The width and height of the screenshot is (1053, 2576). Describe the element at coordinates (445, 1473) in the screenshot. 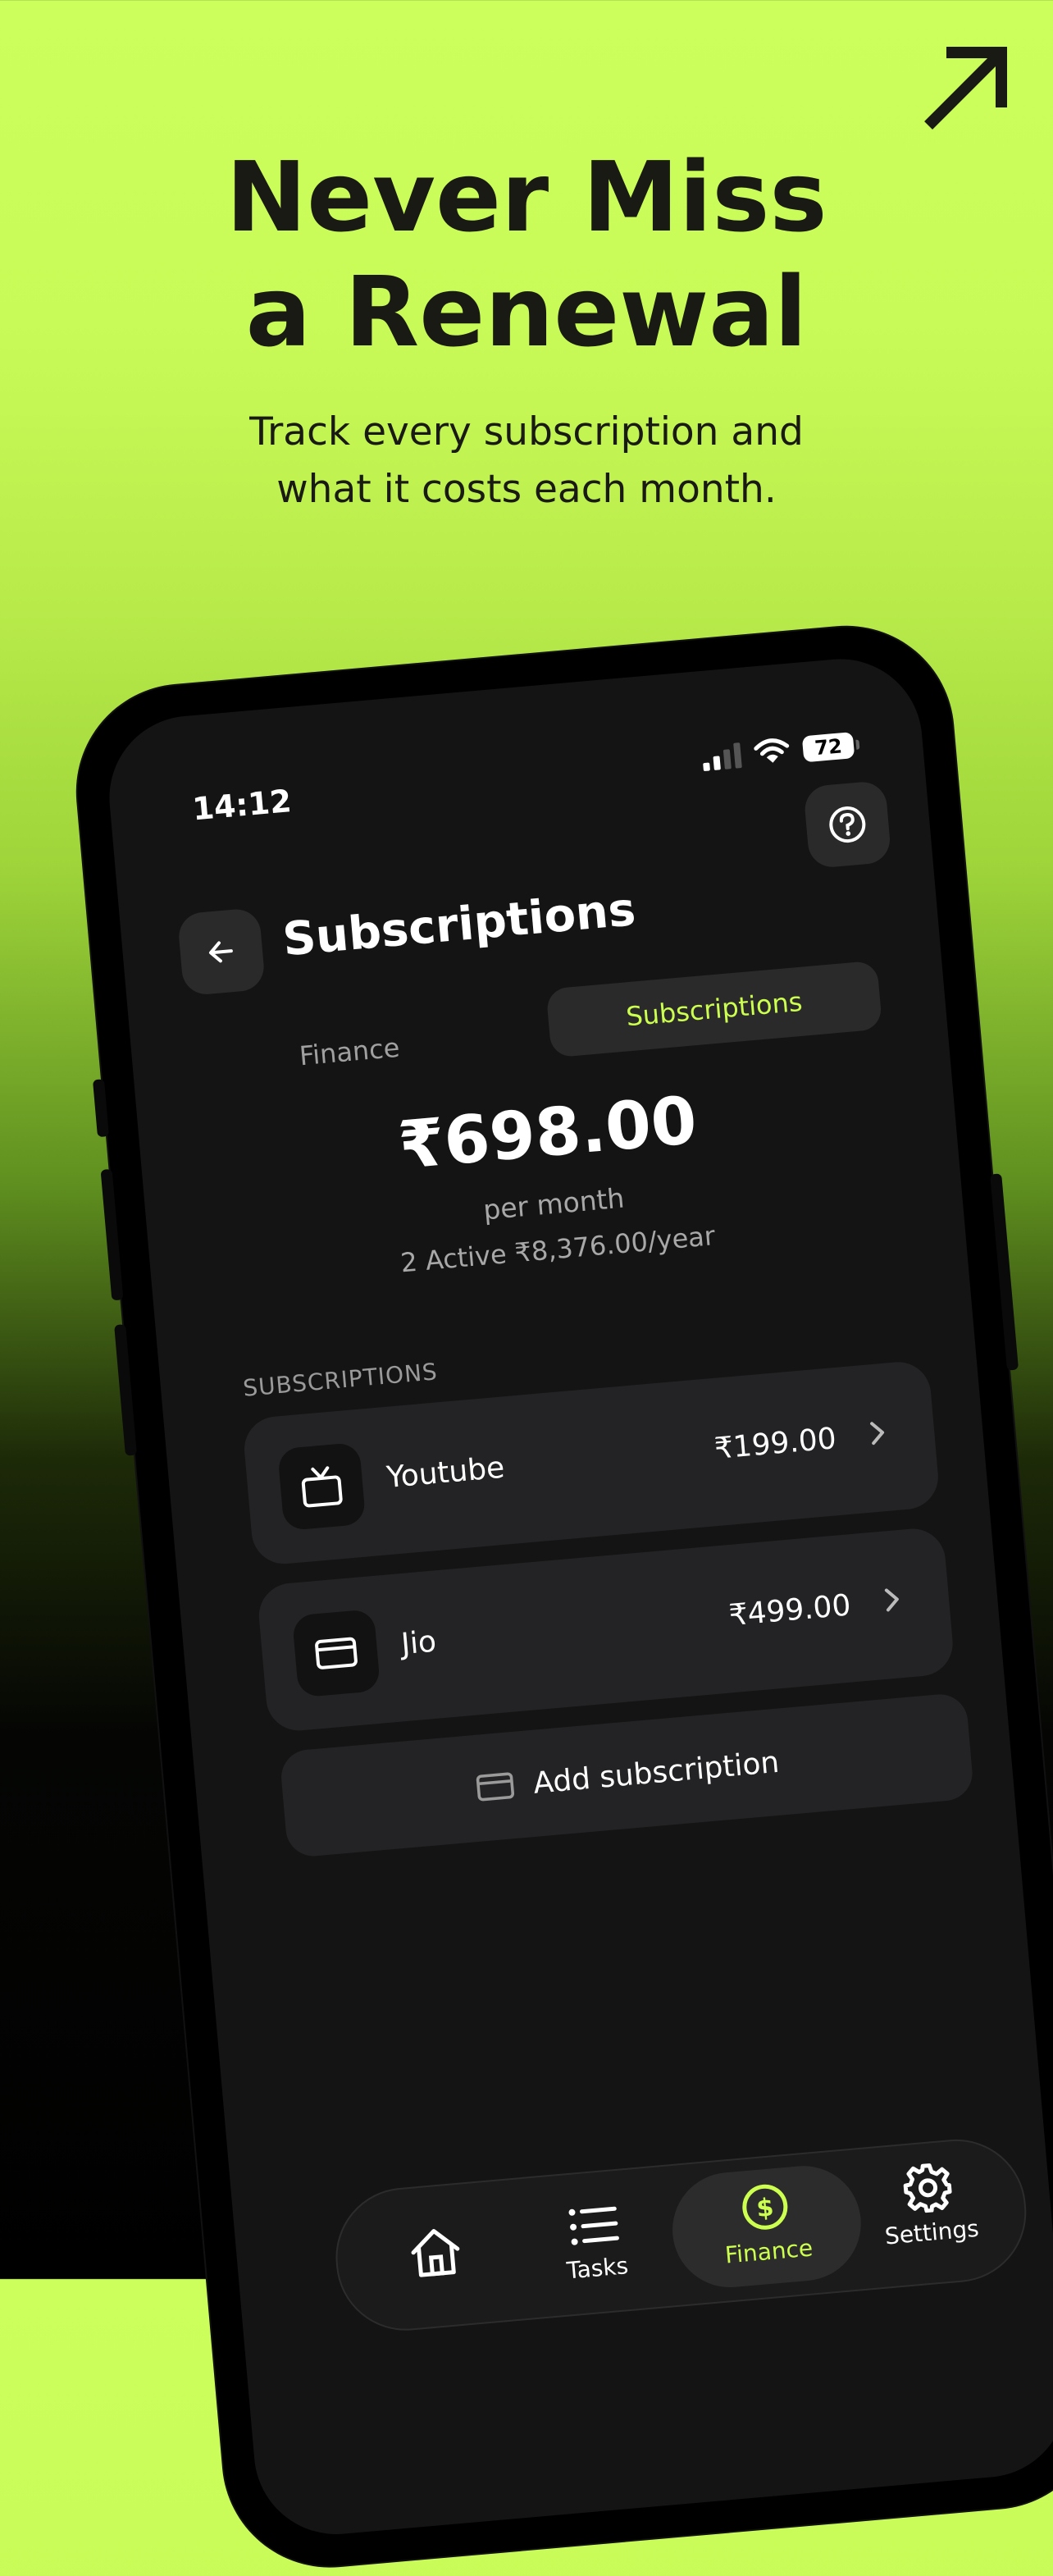

I see `subscription-name: Youtube` at that location.